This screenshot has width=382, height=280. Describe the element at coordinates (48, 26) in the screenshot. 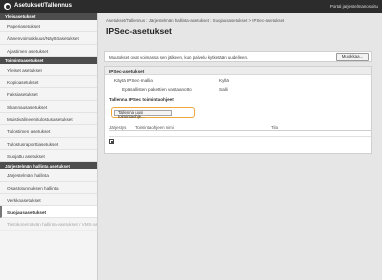

I see `sidebar-item-paper: Paperiasetukset` at that location.